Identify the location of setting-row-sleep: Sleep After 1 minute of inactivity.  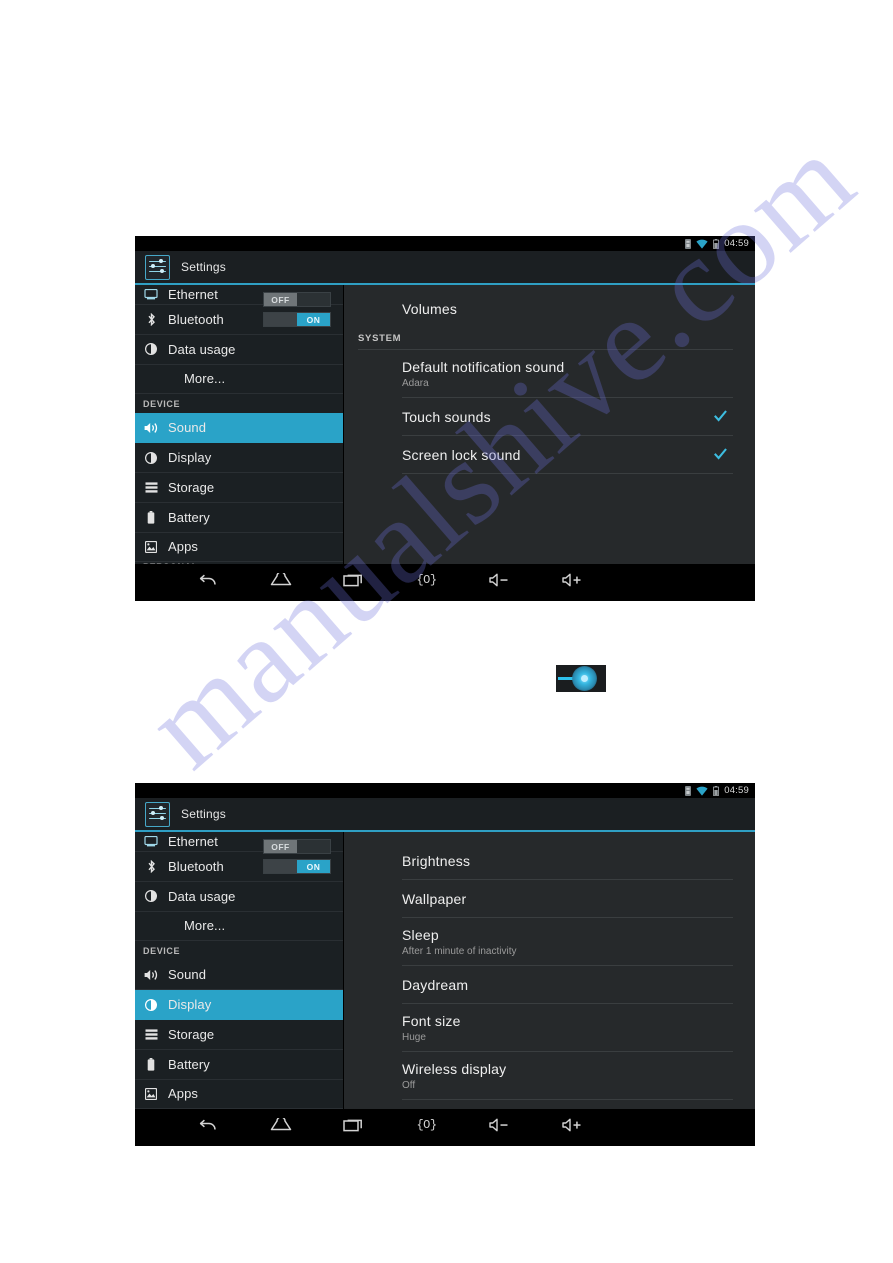
(567, 942).